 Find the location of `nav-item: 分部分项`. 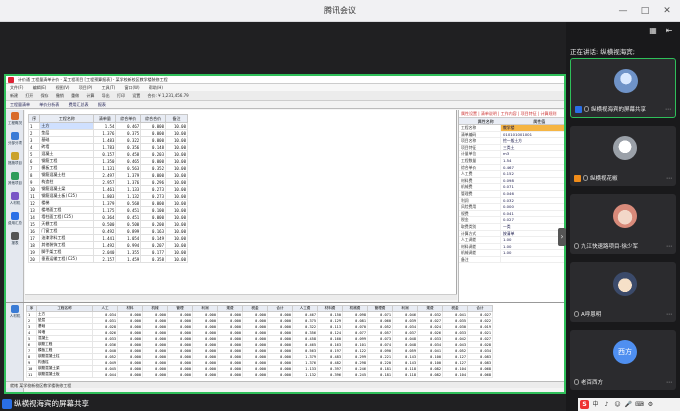

nav-item: 分部分项 is located at coordinates (15, 140).